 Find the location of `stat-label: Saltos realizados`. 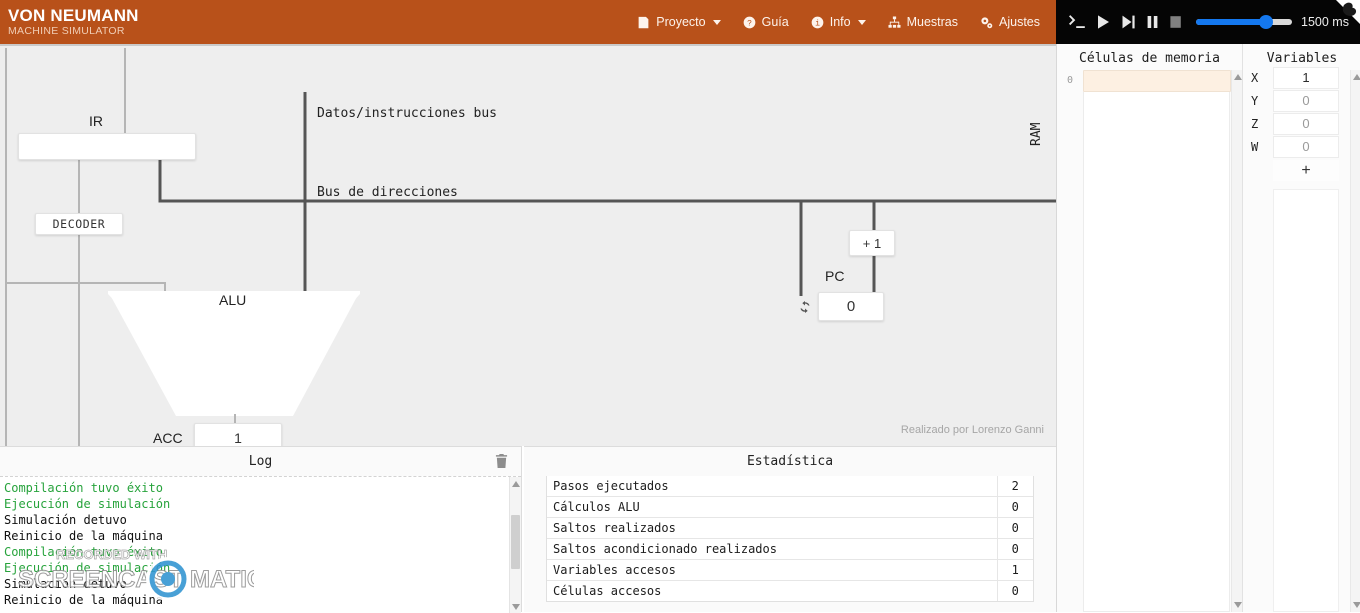

stat-label: Saltos realizados is located at coordinates (772, 528).